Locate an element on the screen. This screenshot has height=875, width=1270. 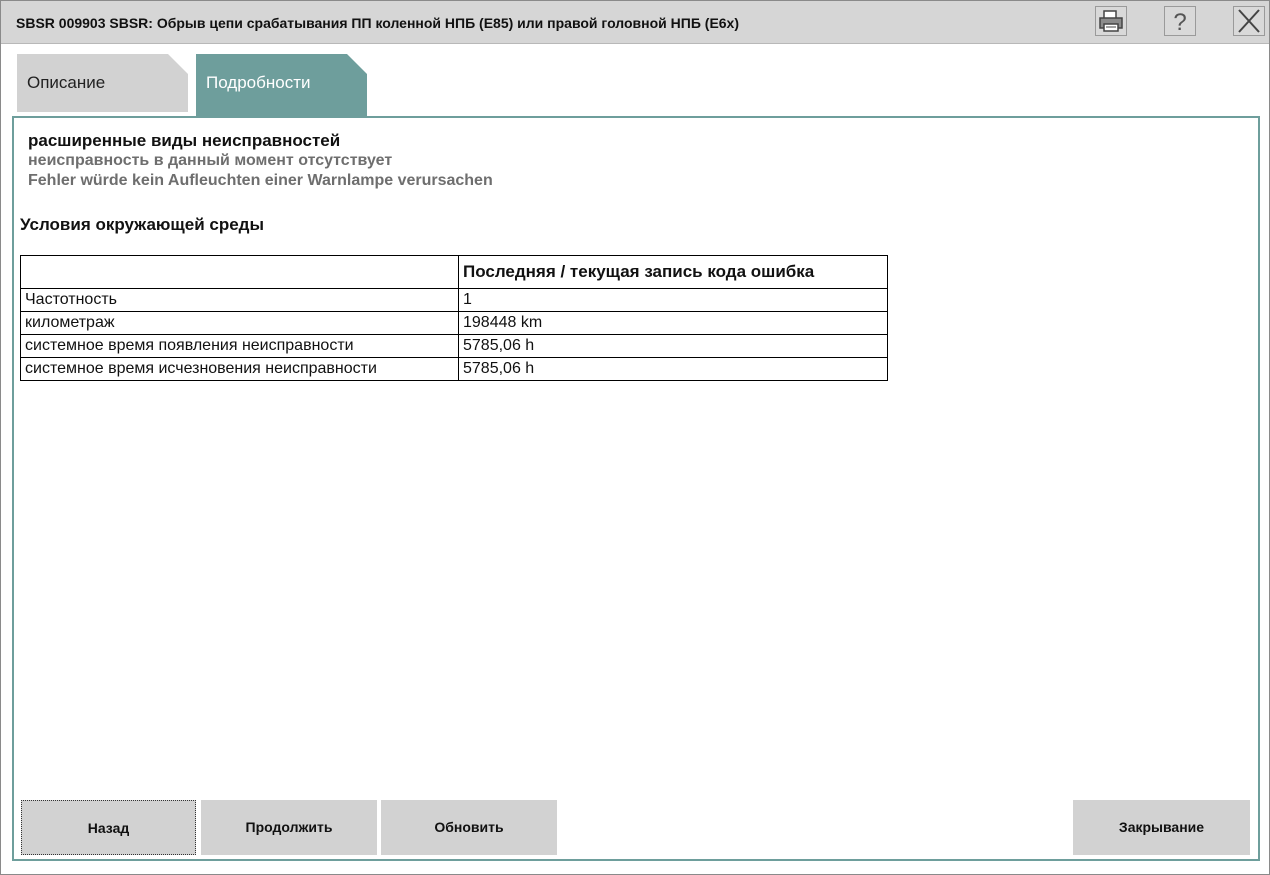
table-row: километраж 198448 km is located at coordinates (454, 323).